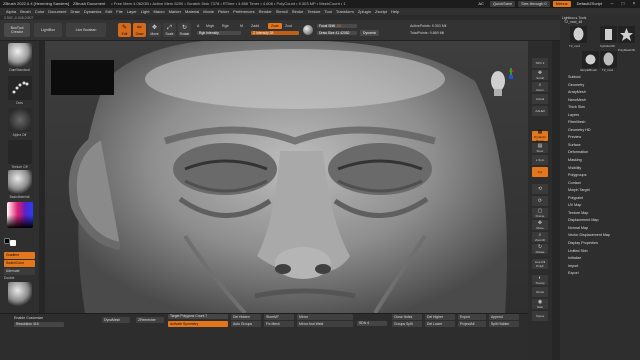 Image resolution: width=640 pixels, height=360 pixels. What do you see at coordinates (154, 30) in the screenshot?
I see `move-mode-button: ✥ Move` at bounding box center [154, 30].